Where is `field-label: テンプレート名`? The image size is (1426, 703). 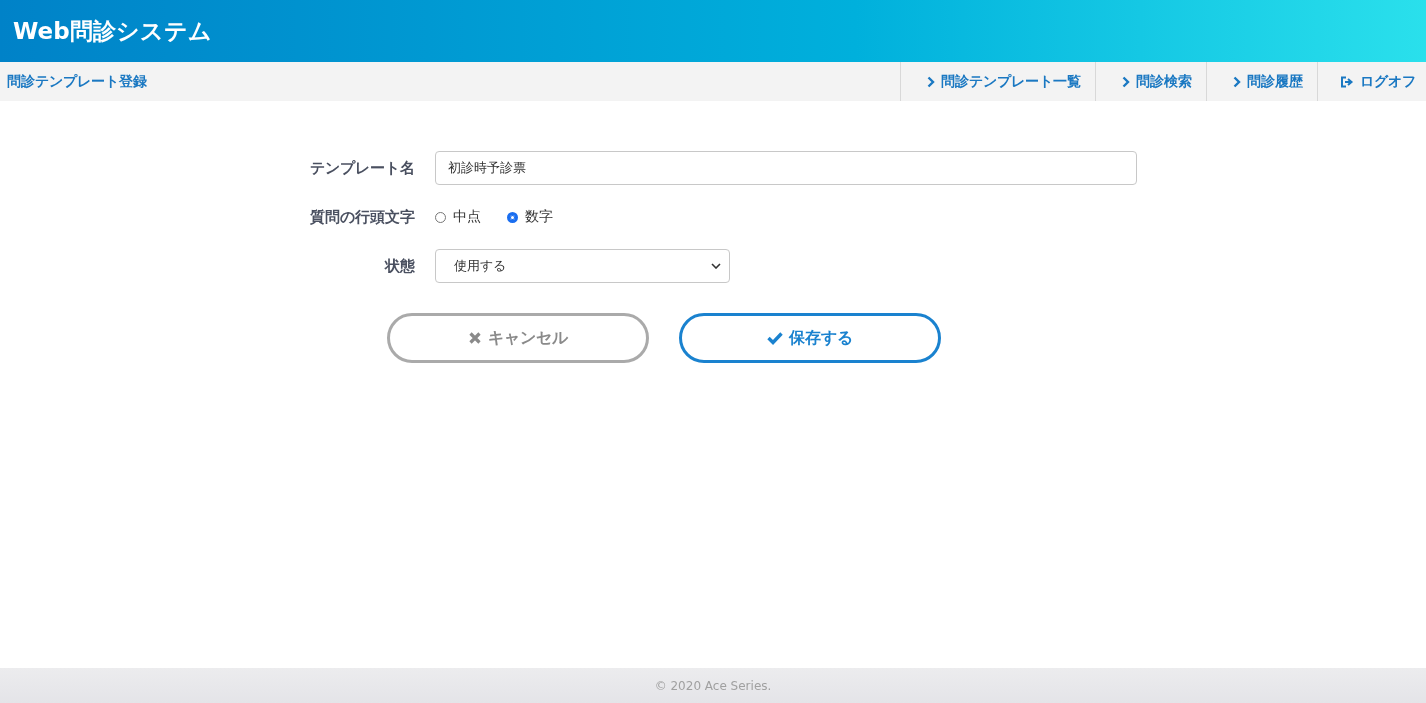 field-label: テンプレート名 is located at coordinates (362, 168).